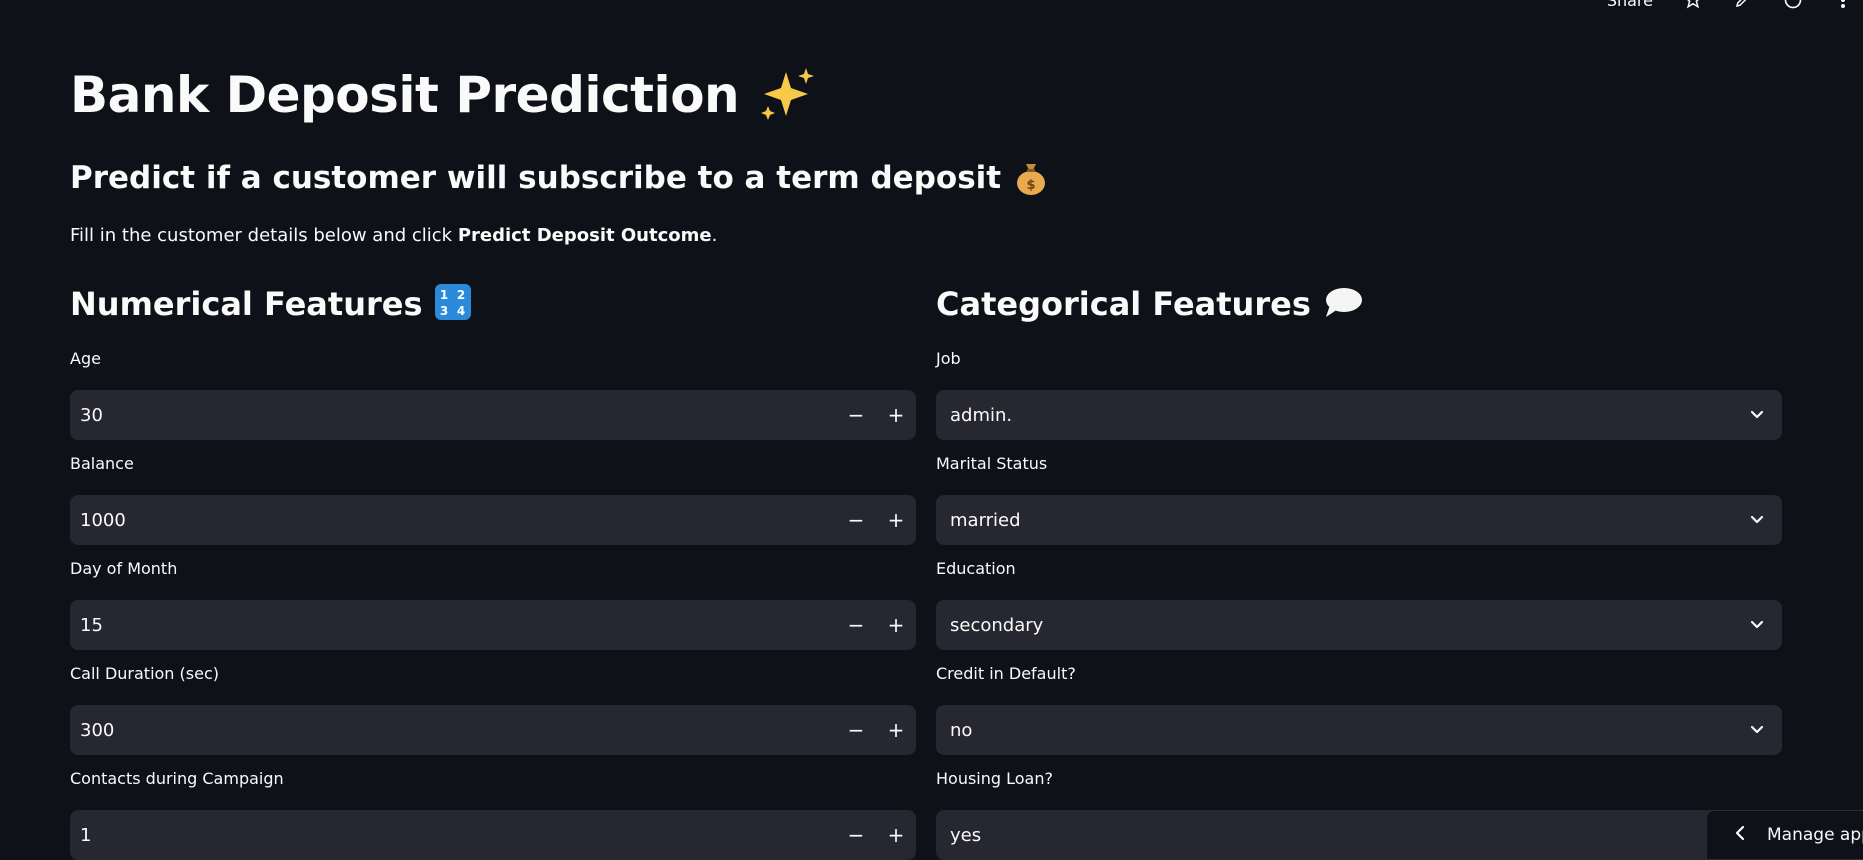  I want to click on marital-status-field: Marital Status married, so click(1359, 499).